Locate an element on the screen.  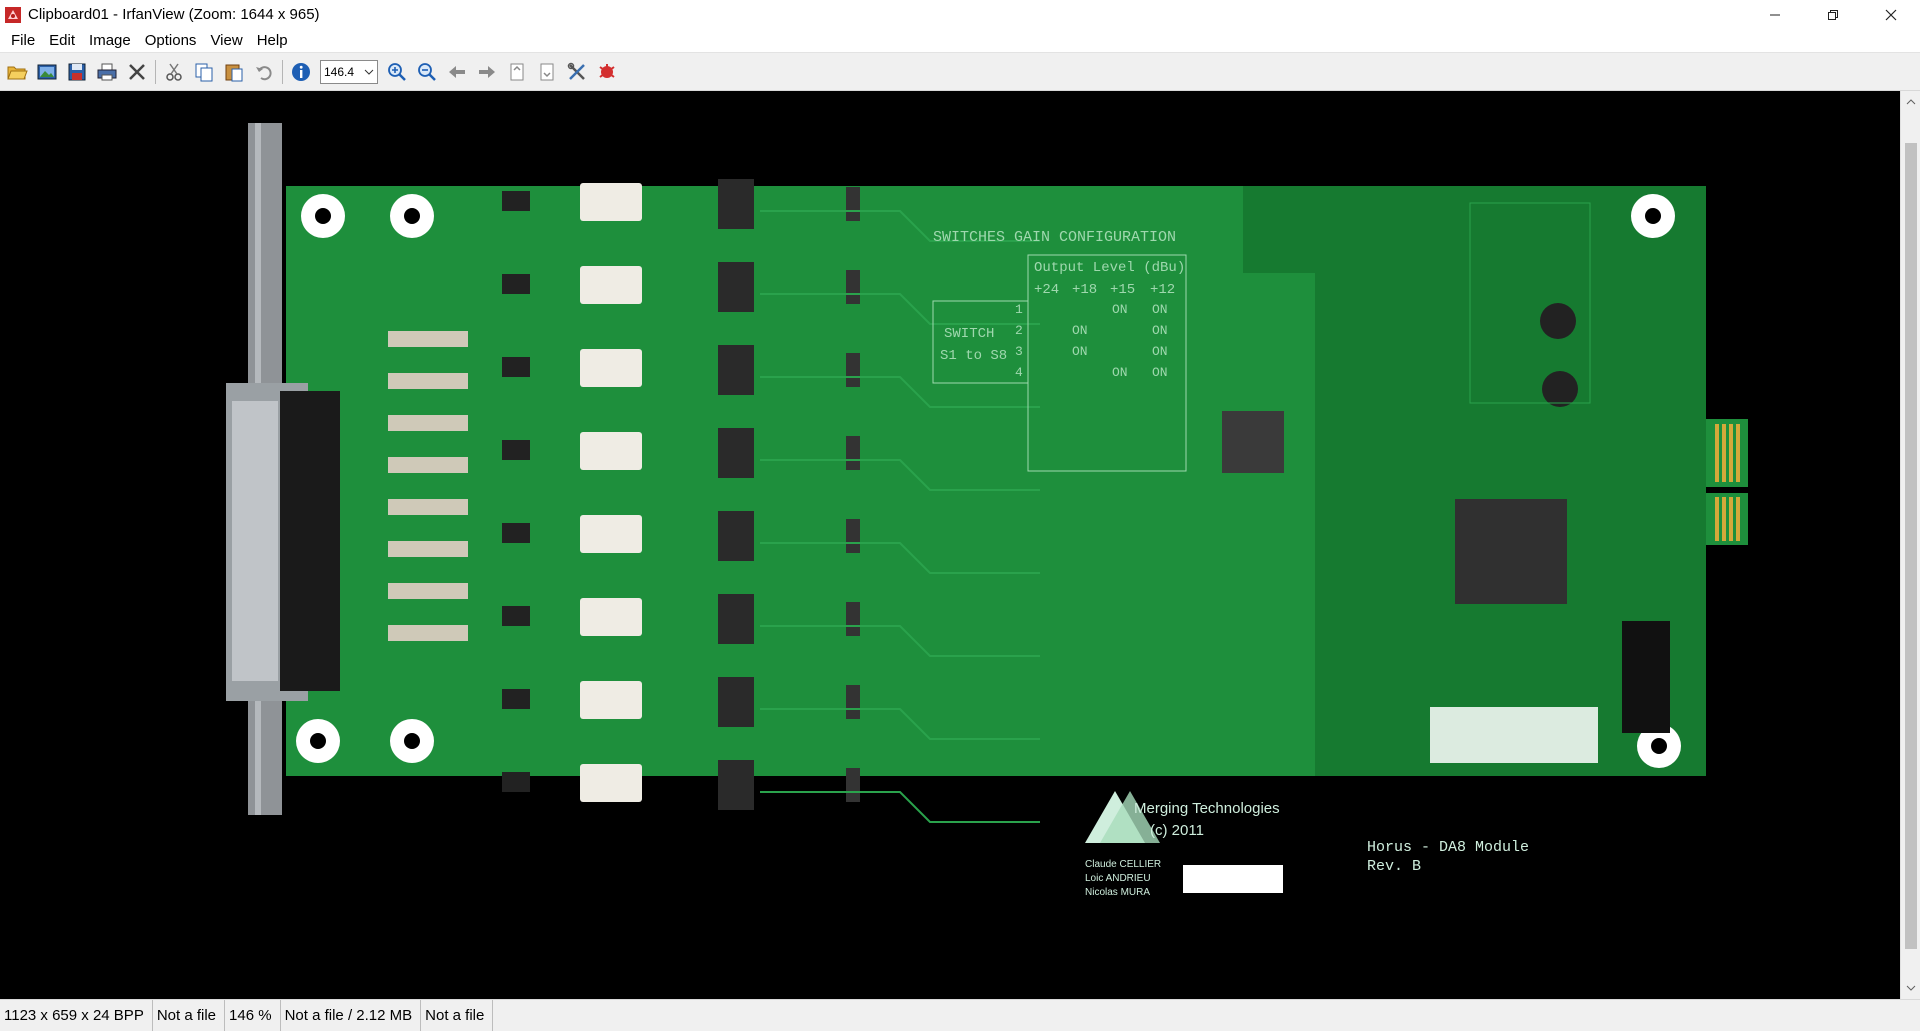
menu-bar: File Edit Image Options View Help is located at coordinates (960, 41).